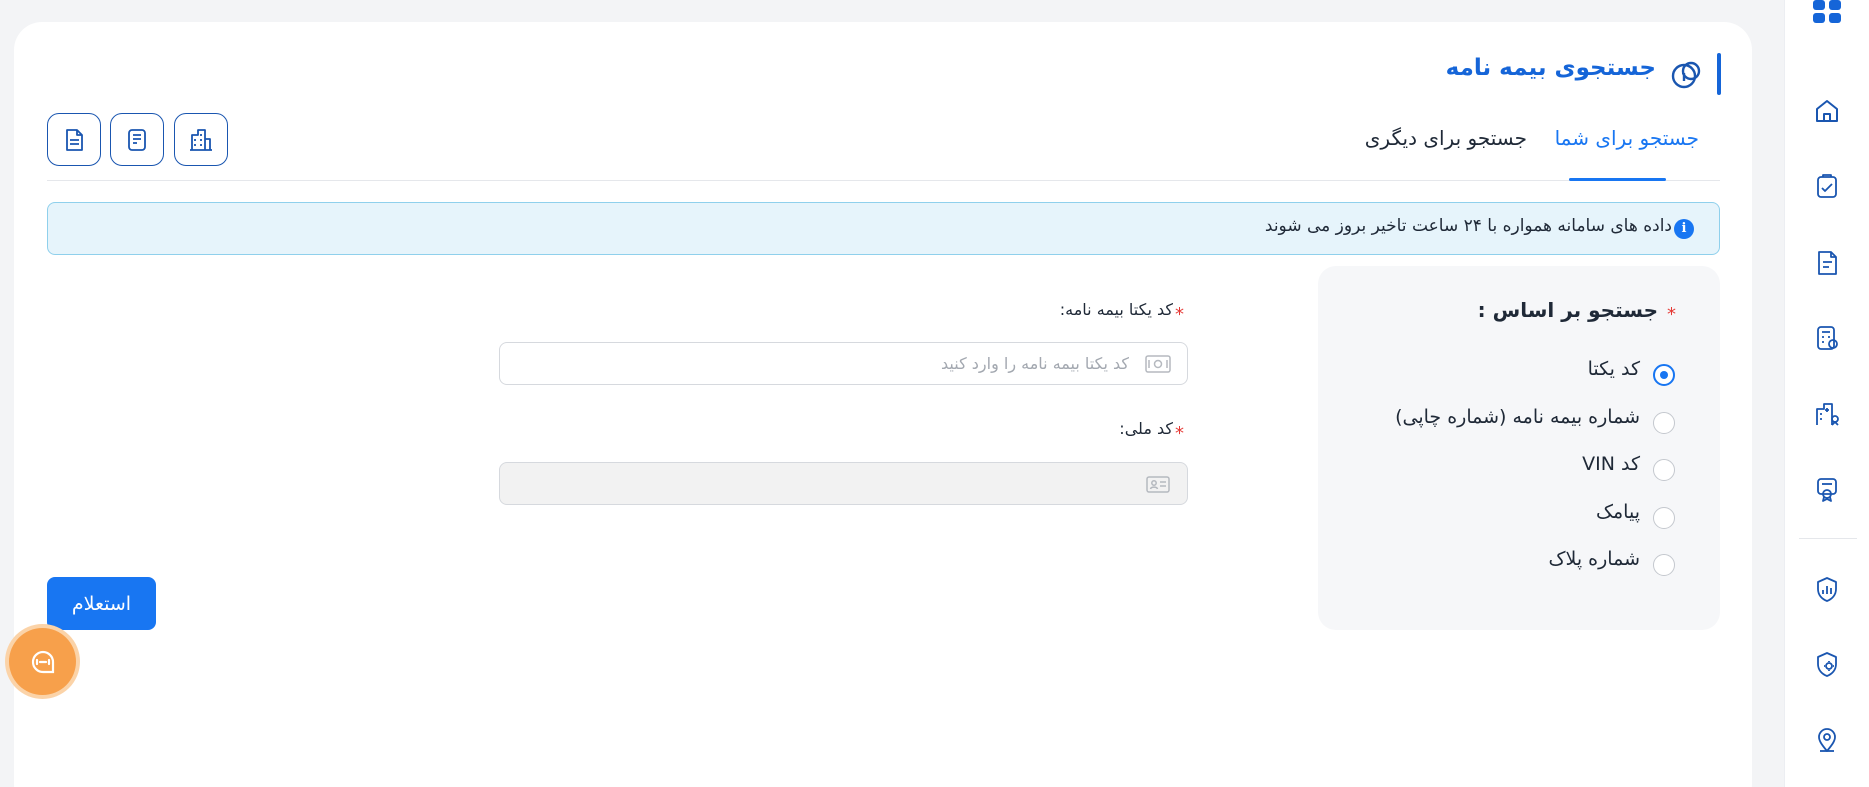 The width and height of the screenshot is (1869, 787). Describe the element at coordinates (1594, 559) in the screenshot. I see `radio-label: شماره پلاک` at that location.